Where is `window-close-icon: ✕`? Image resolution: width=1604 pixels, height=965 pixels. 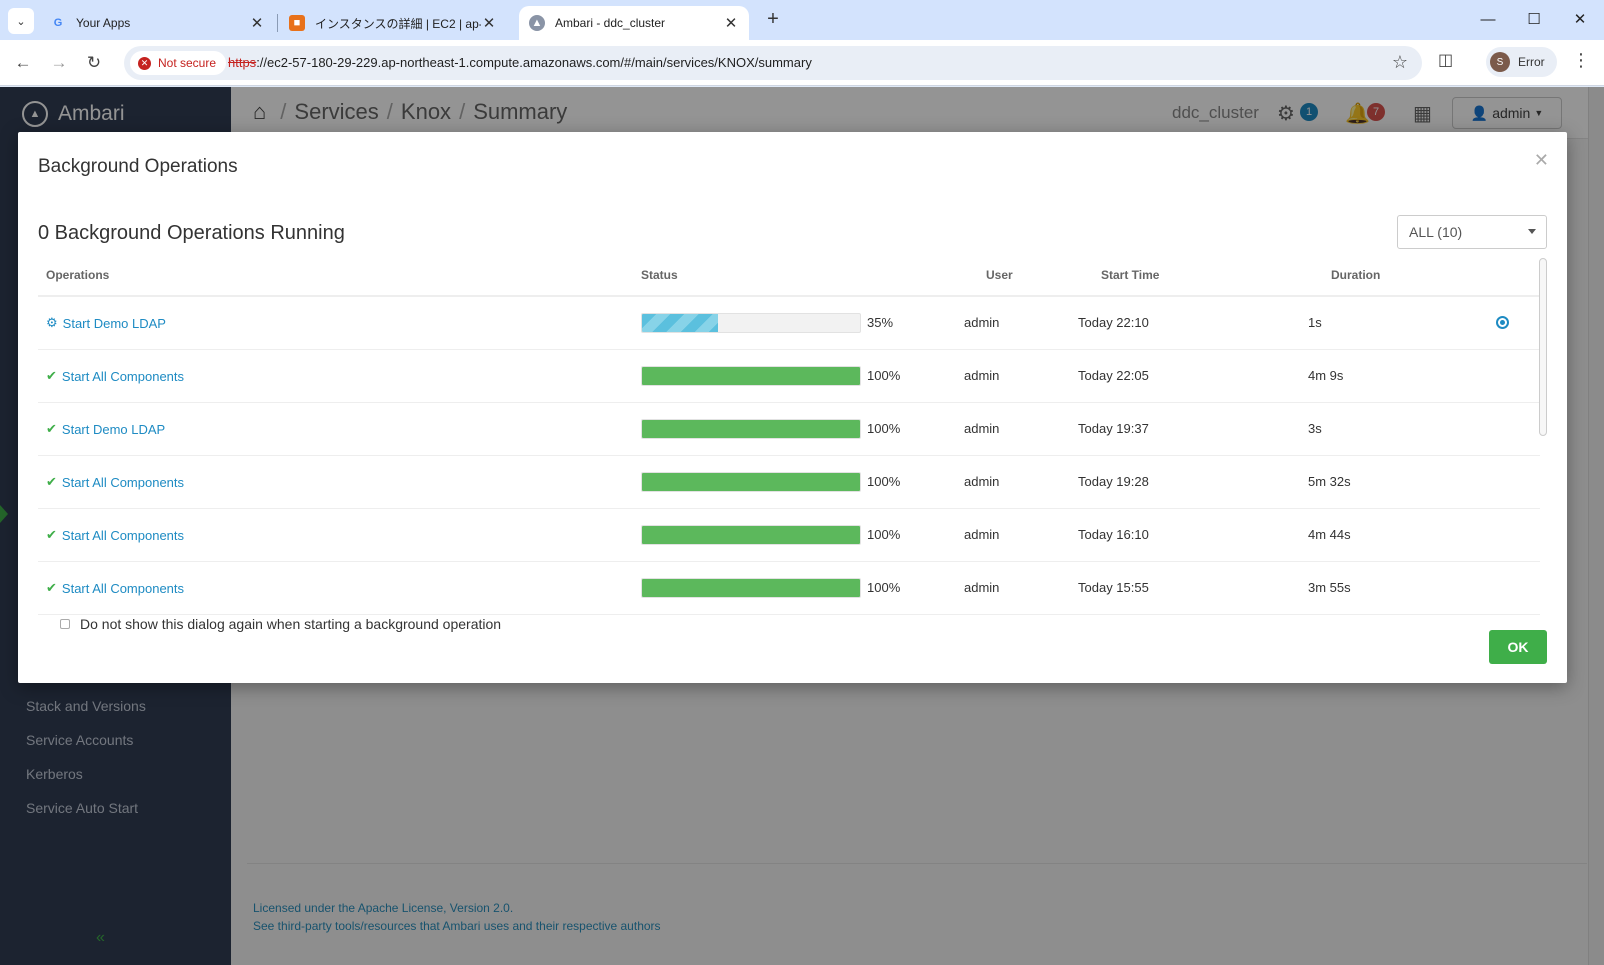 window-close-icon: ✕ is located at coordinates (1580, 20).